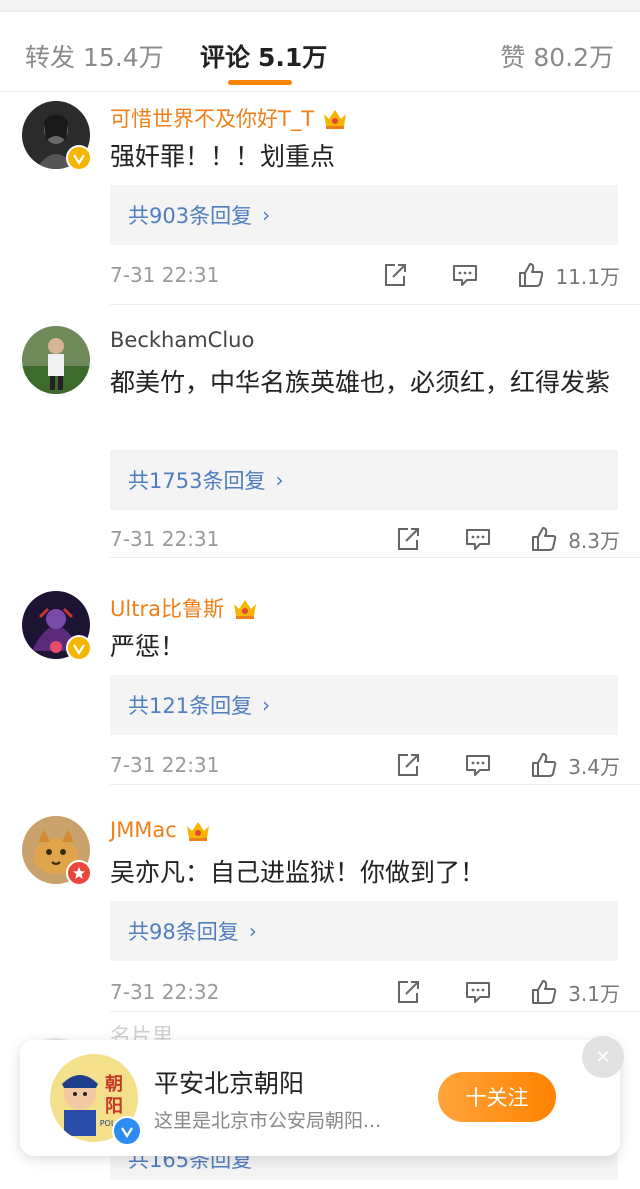  I want to click on account-avatar: 朝 阳 POLICE, so click(96, 1100).